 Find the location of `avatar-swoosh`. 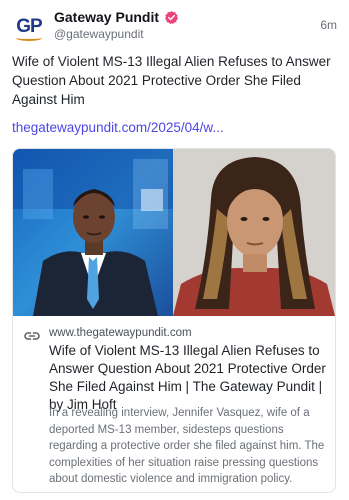

avatar-swoosh is located at coordinates (29, 38).